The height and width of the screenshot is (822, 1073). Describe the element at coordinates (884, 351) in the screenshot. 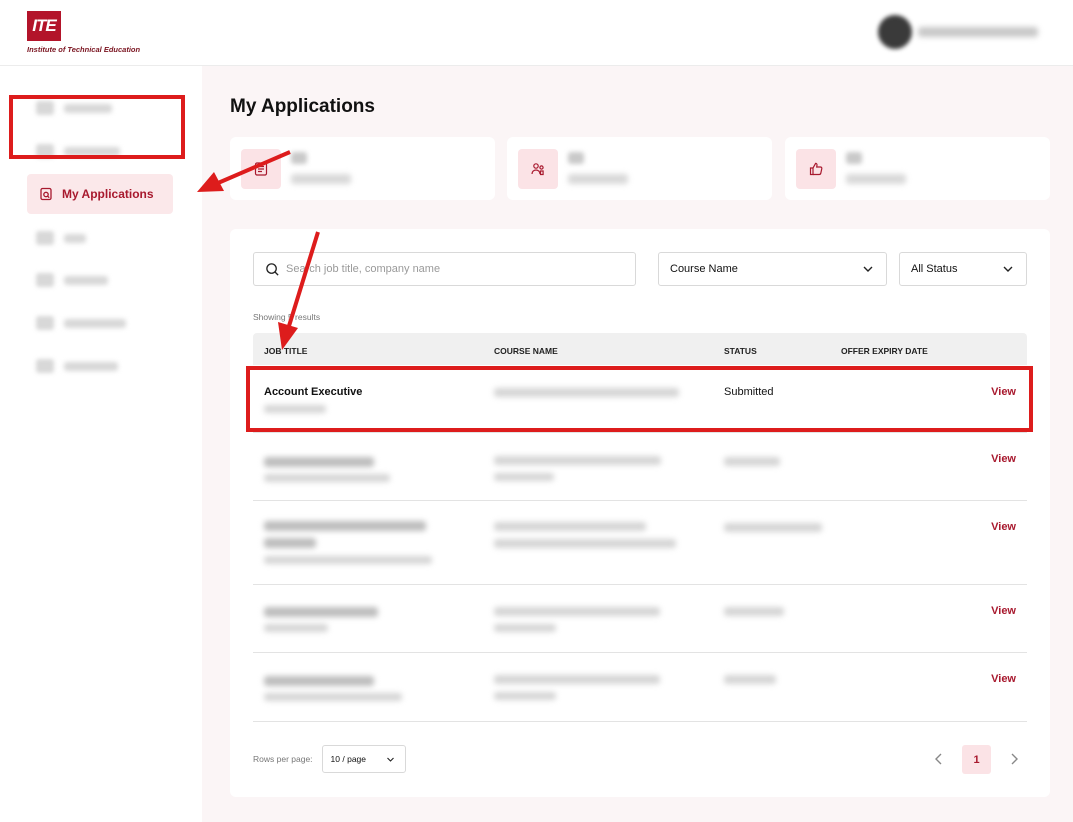

I see `column-header-offer-expiry: OFFER EXPIRY DATE` at that location.